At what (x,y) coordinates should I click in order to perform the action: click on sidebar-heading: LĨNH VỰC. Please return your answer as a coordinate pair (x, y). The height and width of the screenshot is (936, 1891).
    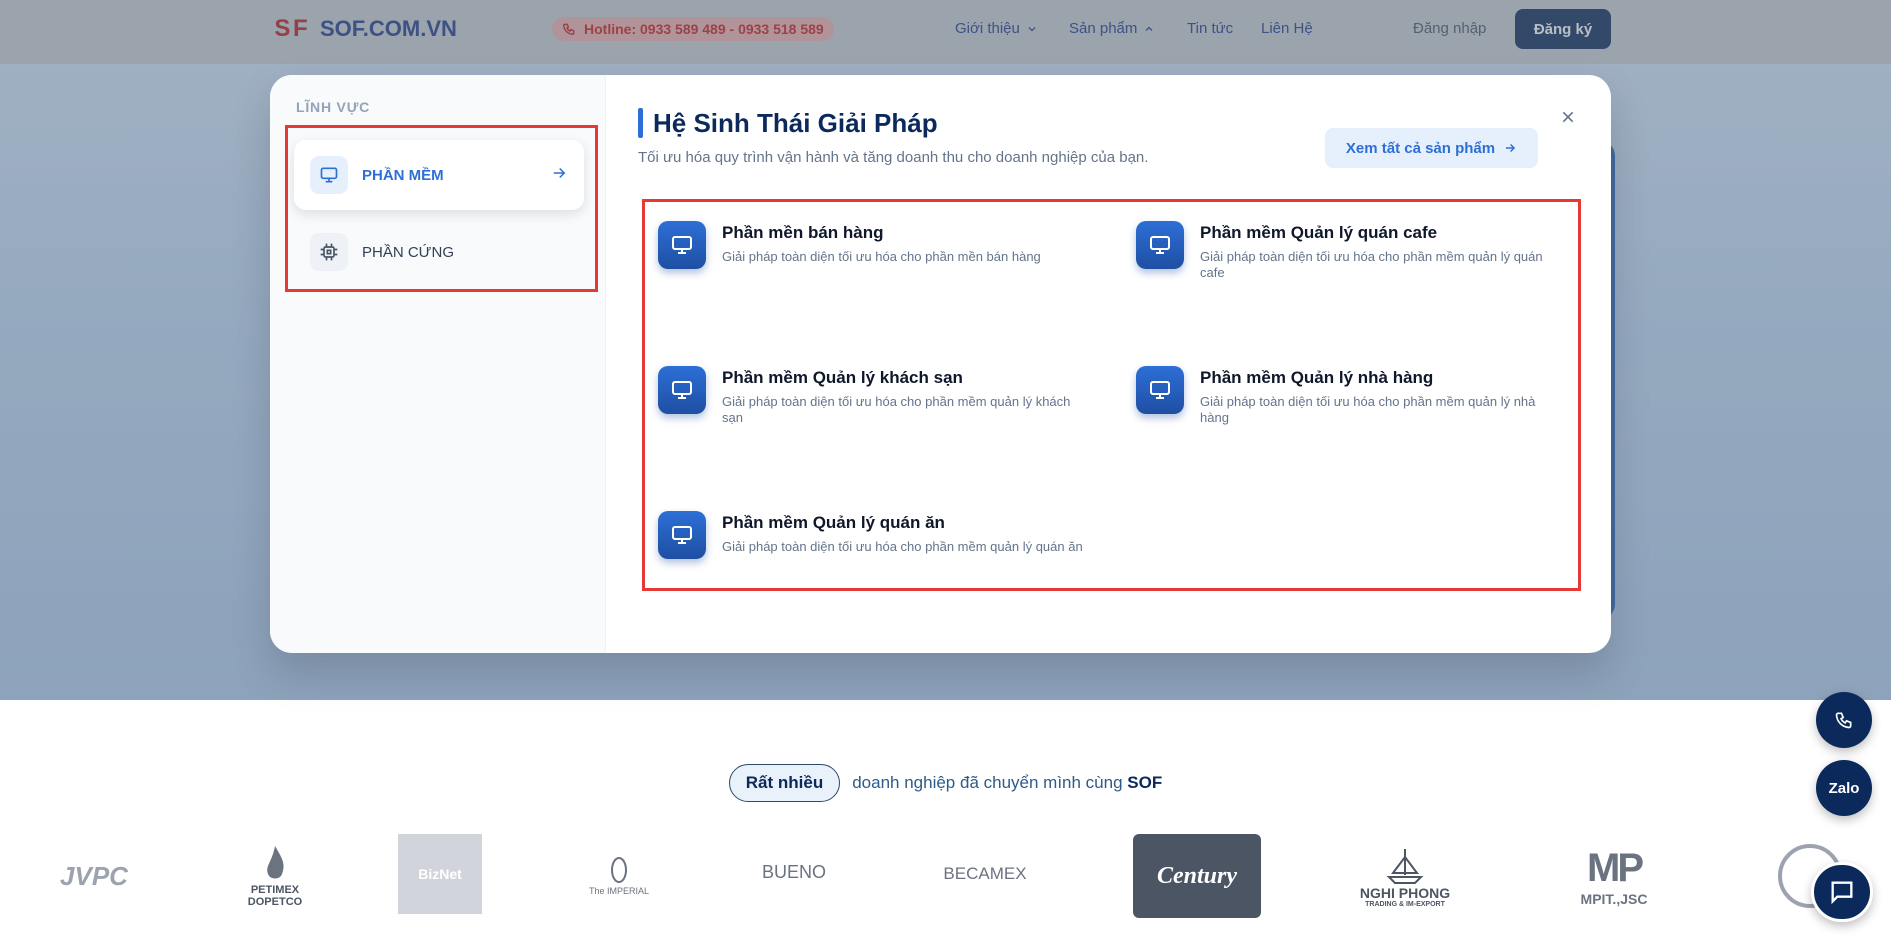
    Looking at the image, I should click on (333, 107).